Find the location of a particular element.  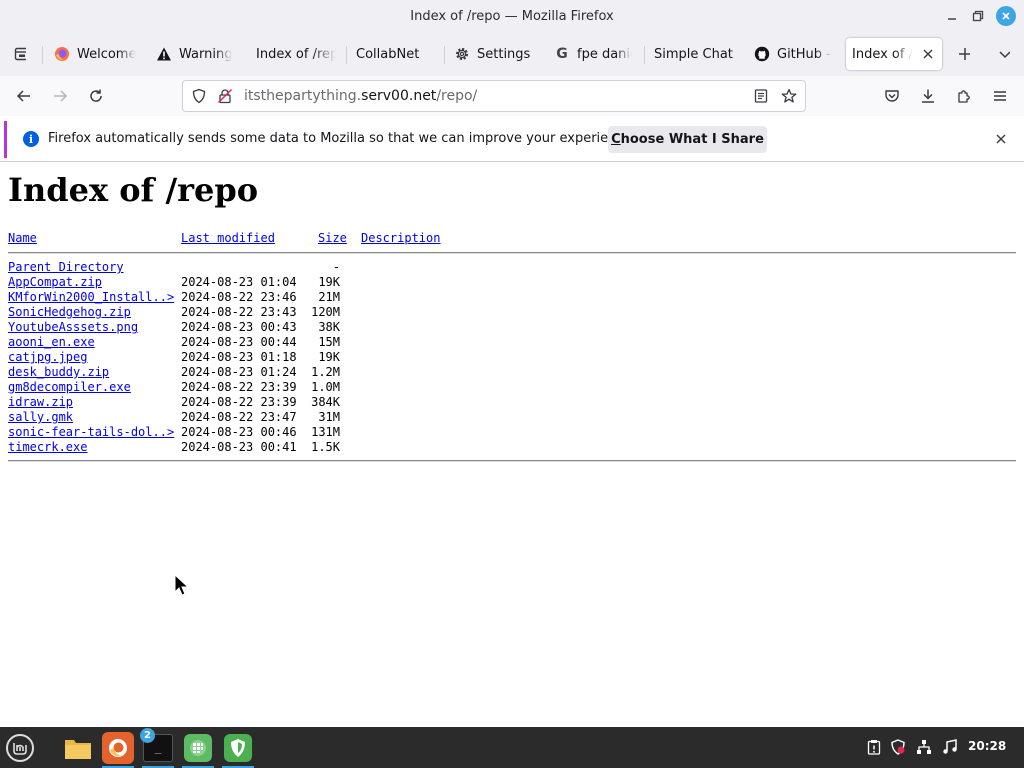

table-row: catjpg.jpeg 2024-08-23 01:18 19K is located at coordinates (258, 357).